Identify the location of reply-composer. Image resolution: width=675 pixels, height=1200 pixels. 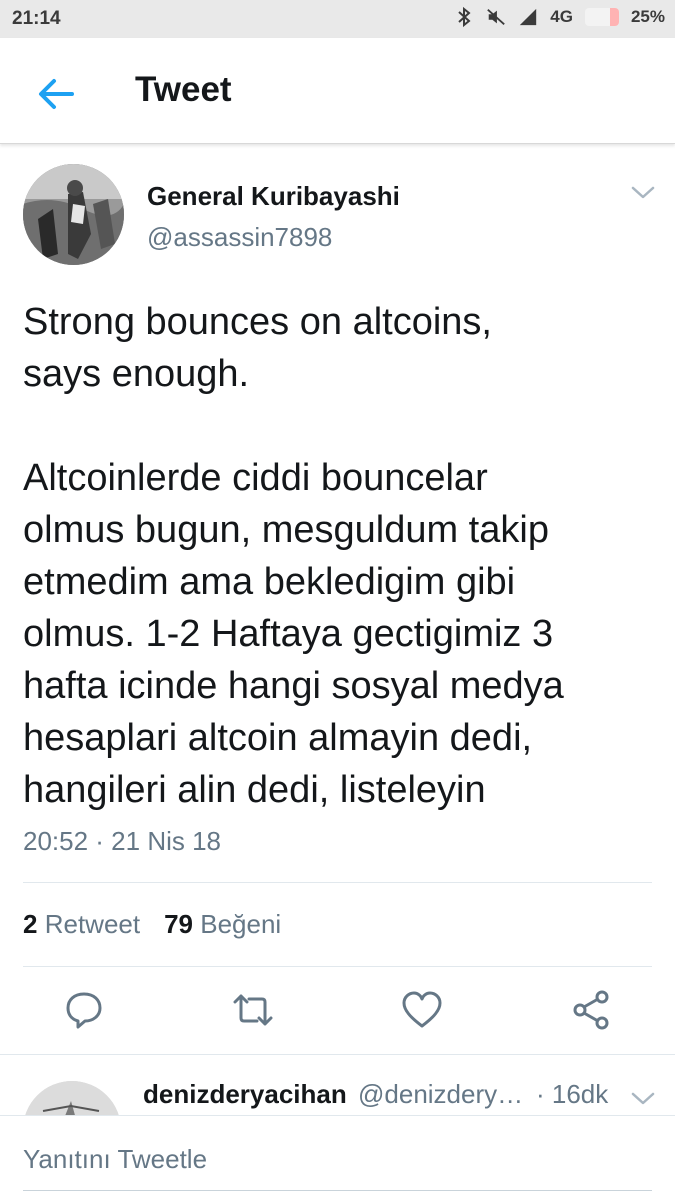
(337, 1157).